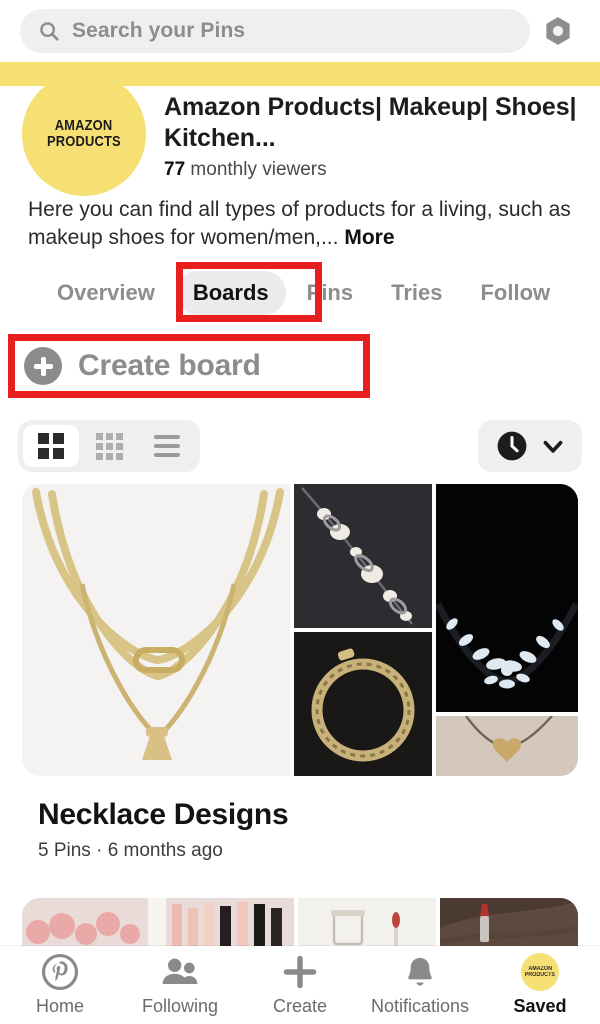  What do you see at coordinates (300, 1006) in the screenshot?
I see `nav-create-label: Create` at bounding box center [300, 1006].